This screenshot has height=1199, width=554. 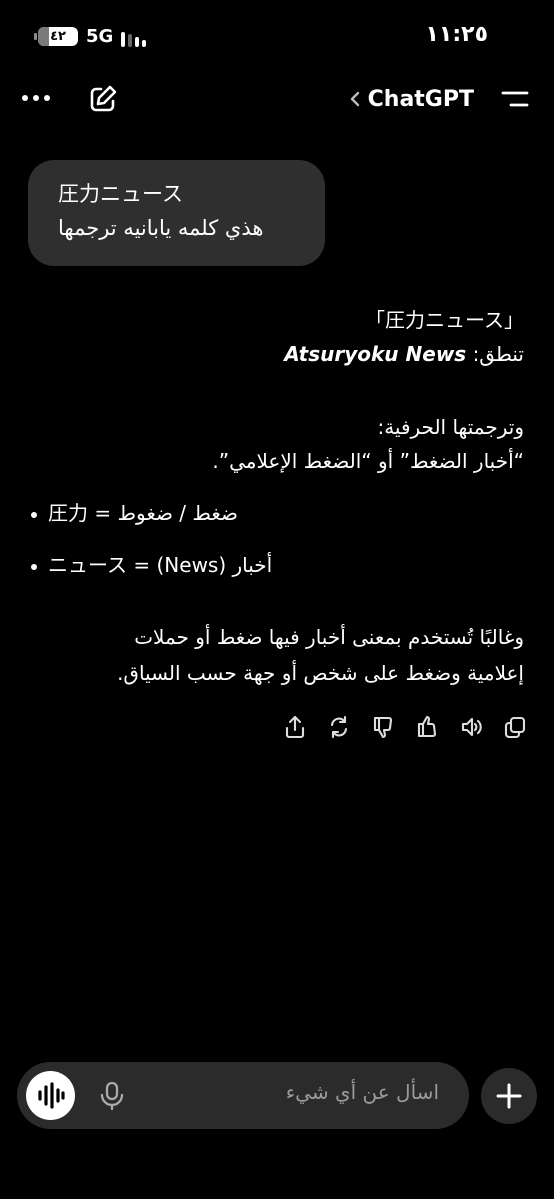 I want to click on model-selector: ChatGPT, so click(x=411, y=99).